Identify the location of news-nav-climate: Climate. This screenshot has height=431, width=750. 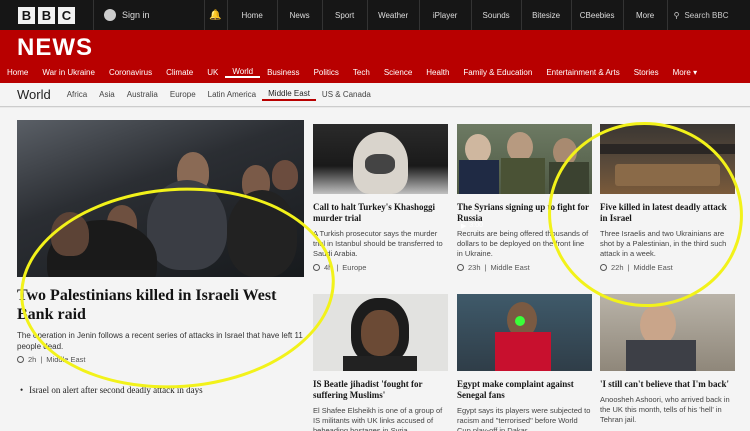
(179, 72).